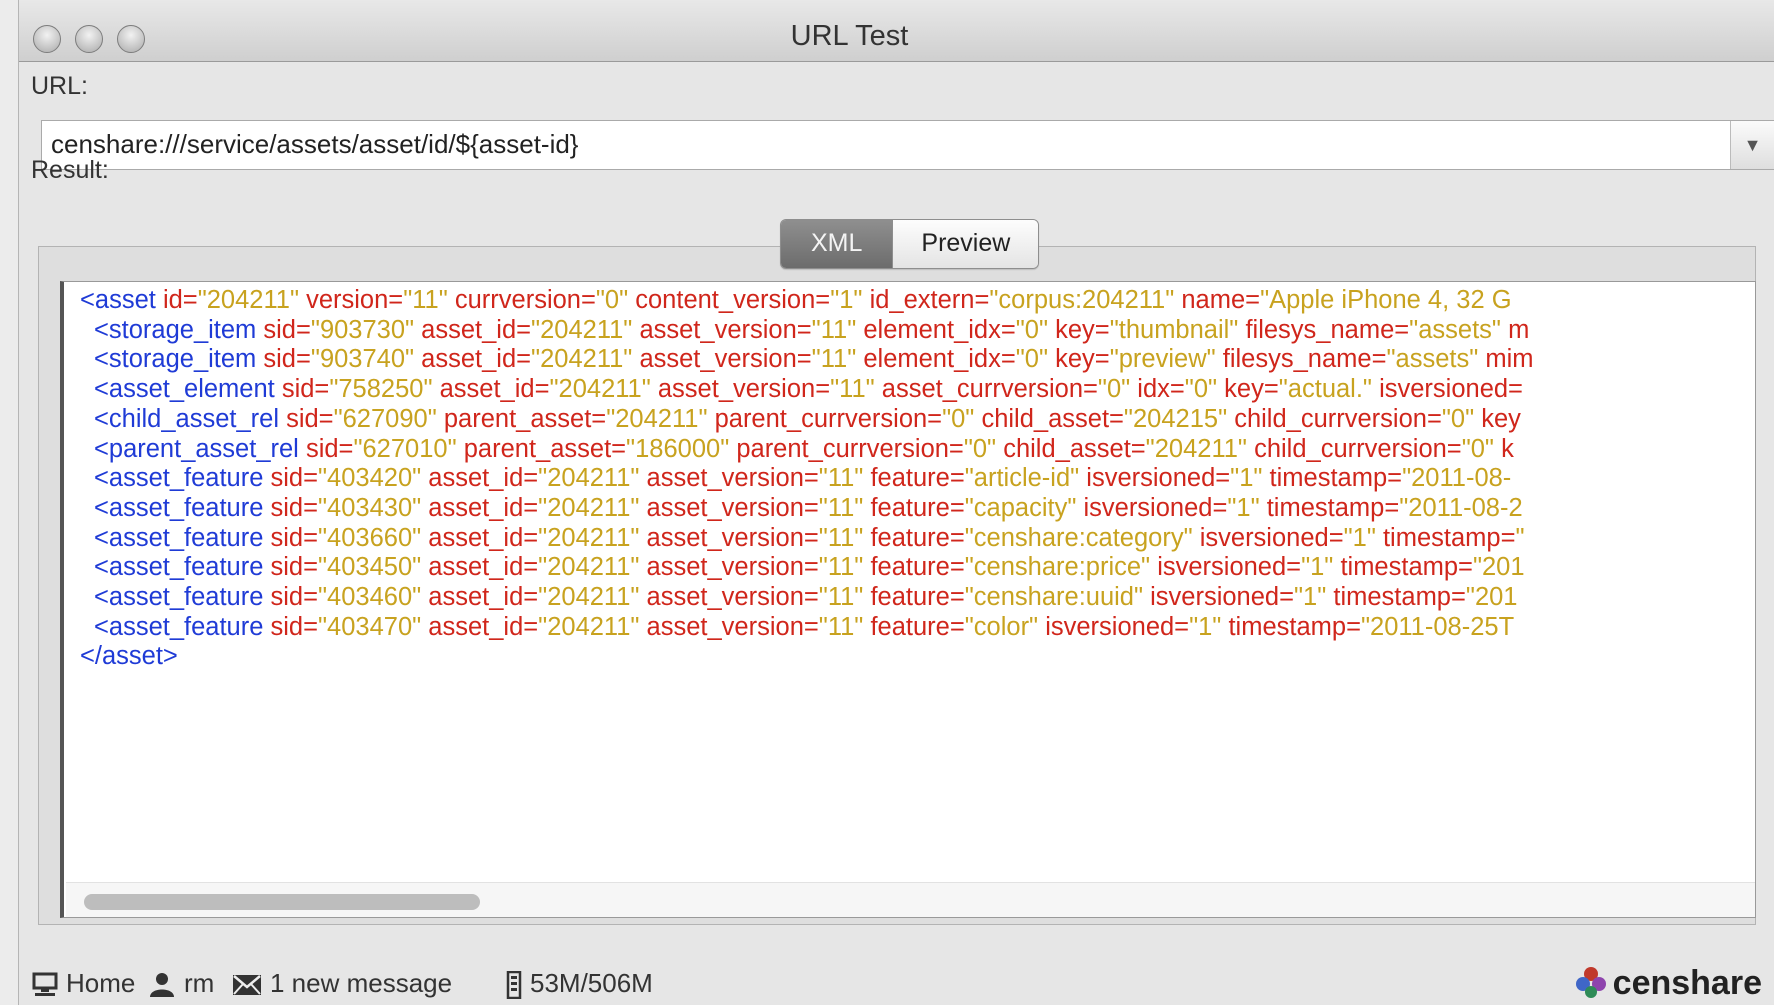 This screenshot has height=1005, width=1774. Describe the element at coordinates (1061, 567) in the screenshot. I see `xml-value: "censhare:price"` at that location.